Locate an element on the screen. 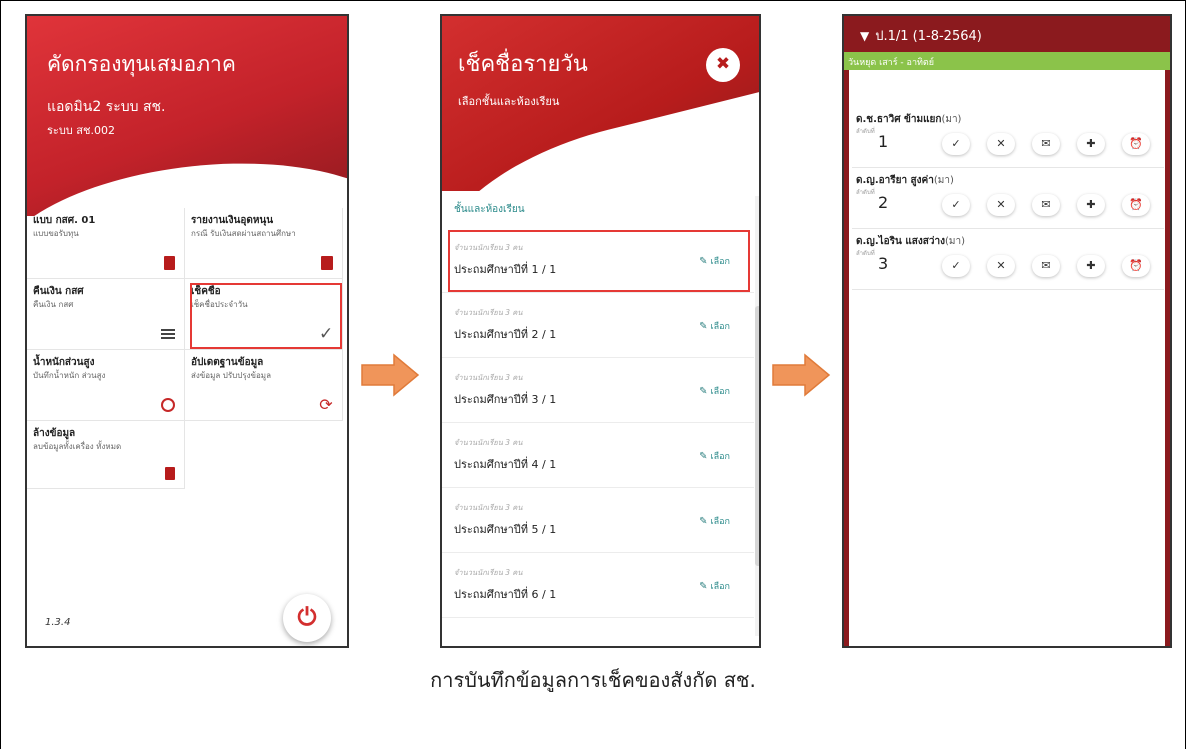  app-title: คัดกรองทุนเสมอภาค is located at coordinates (141, 64).